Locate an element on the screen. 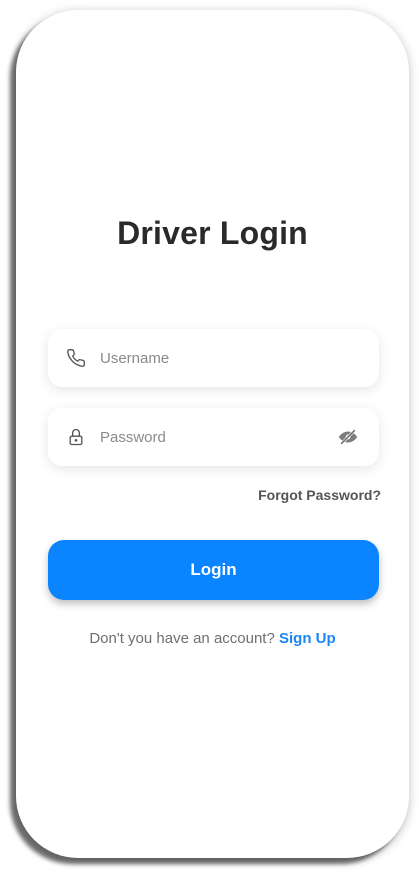 Image resolution: width=419 pixels, height=874 pixels. lock-icon is located at coordinates (76, 437).